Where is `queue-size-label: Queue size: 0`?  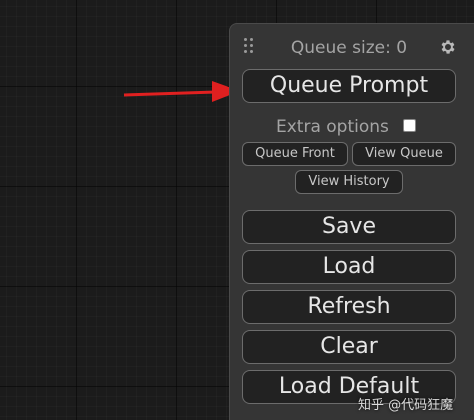
queue-size-label: Queue size: 0 is located at coordinates (349, 48).